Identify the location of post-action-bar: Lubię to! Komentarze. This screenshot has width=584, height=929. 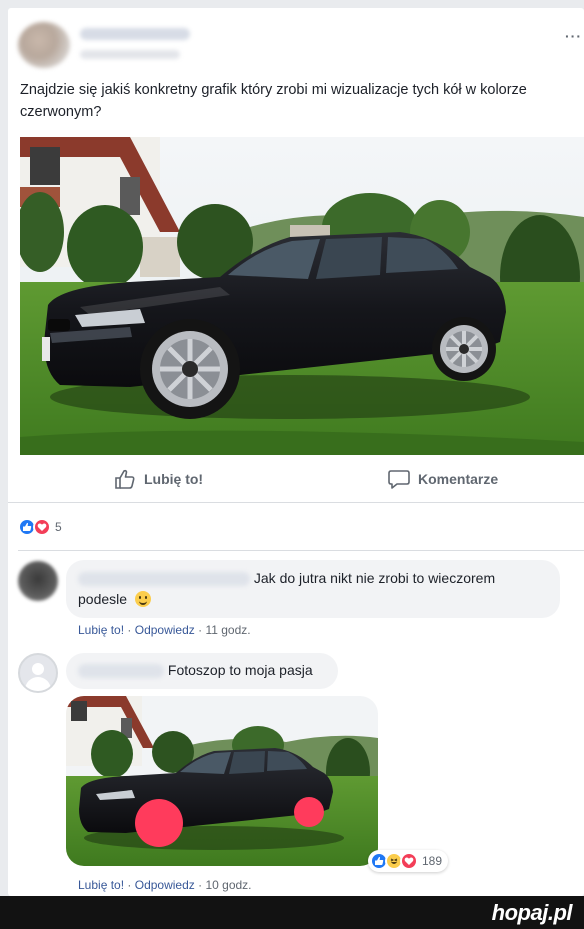
(296, 479).